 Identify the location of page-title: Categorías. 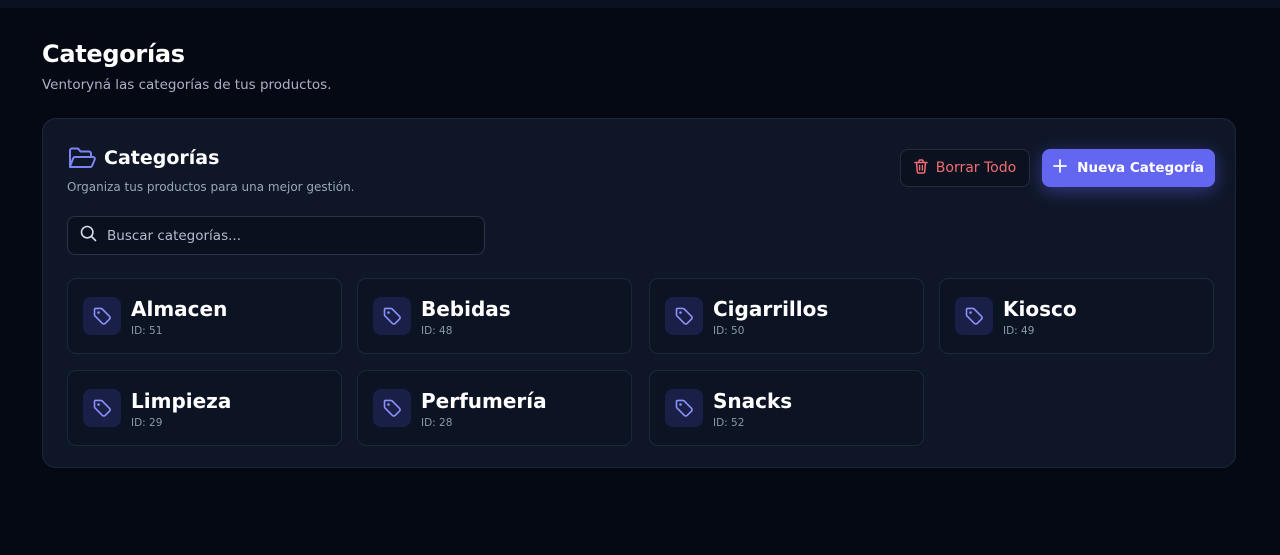
(113, 54).